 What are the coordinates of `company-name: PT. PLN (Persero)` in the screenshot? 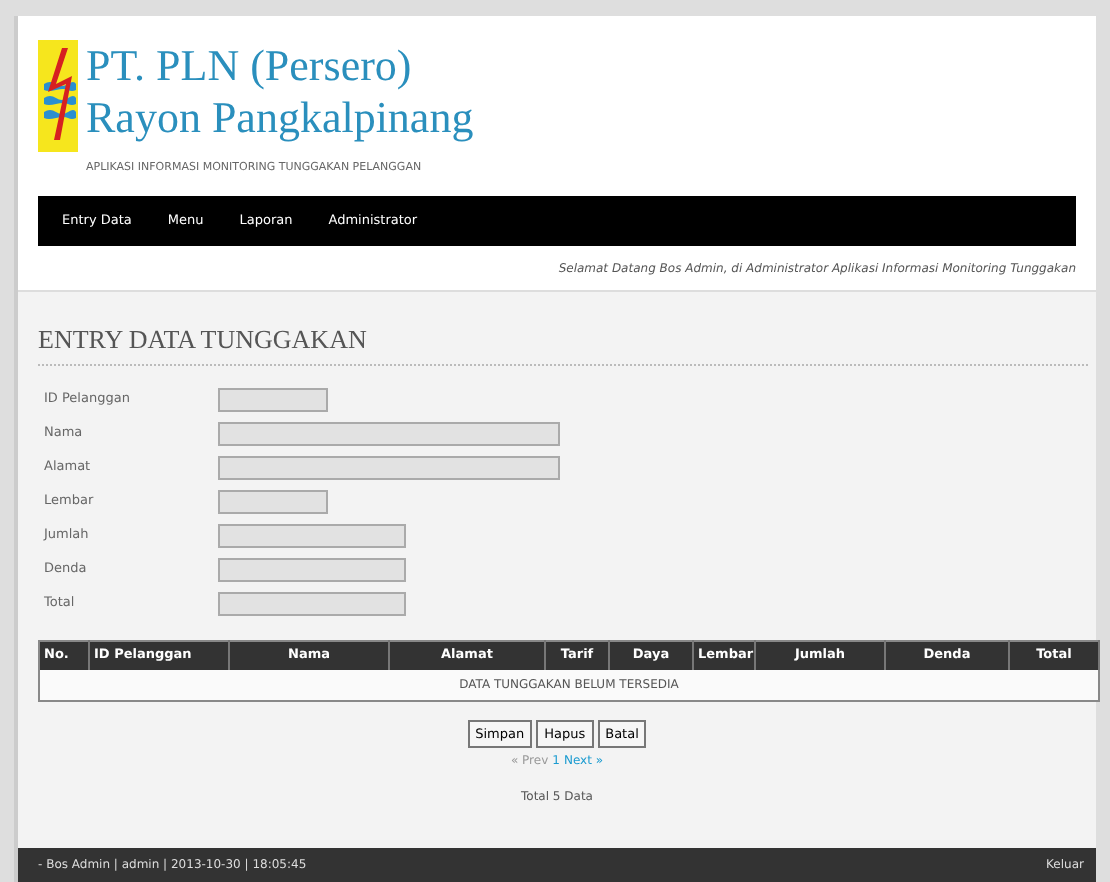 It's located at (250, 66).